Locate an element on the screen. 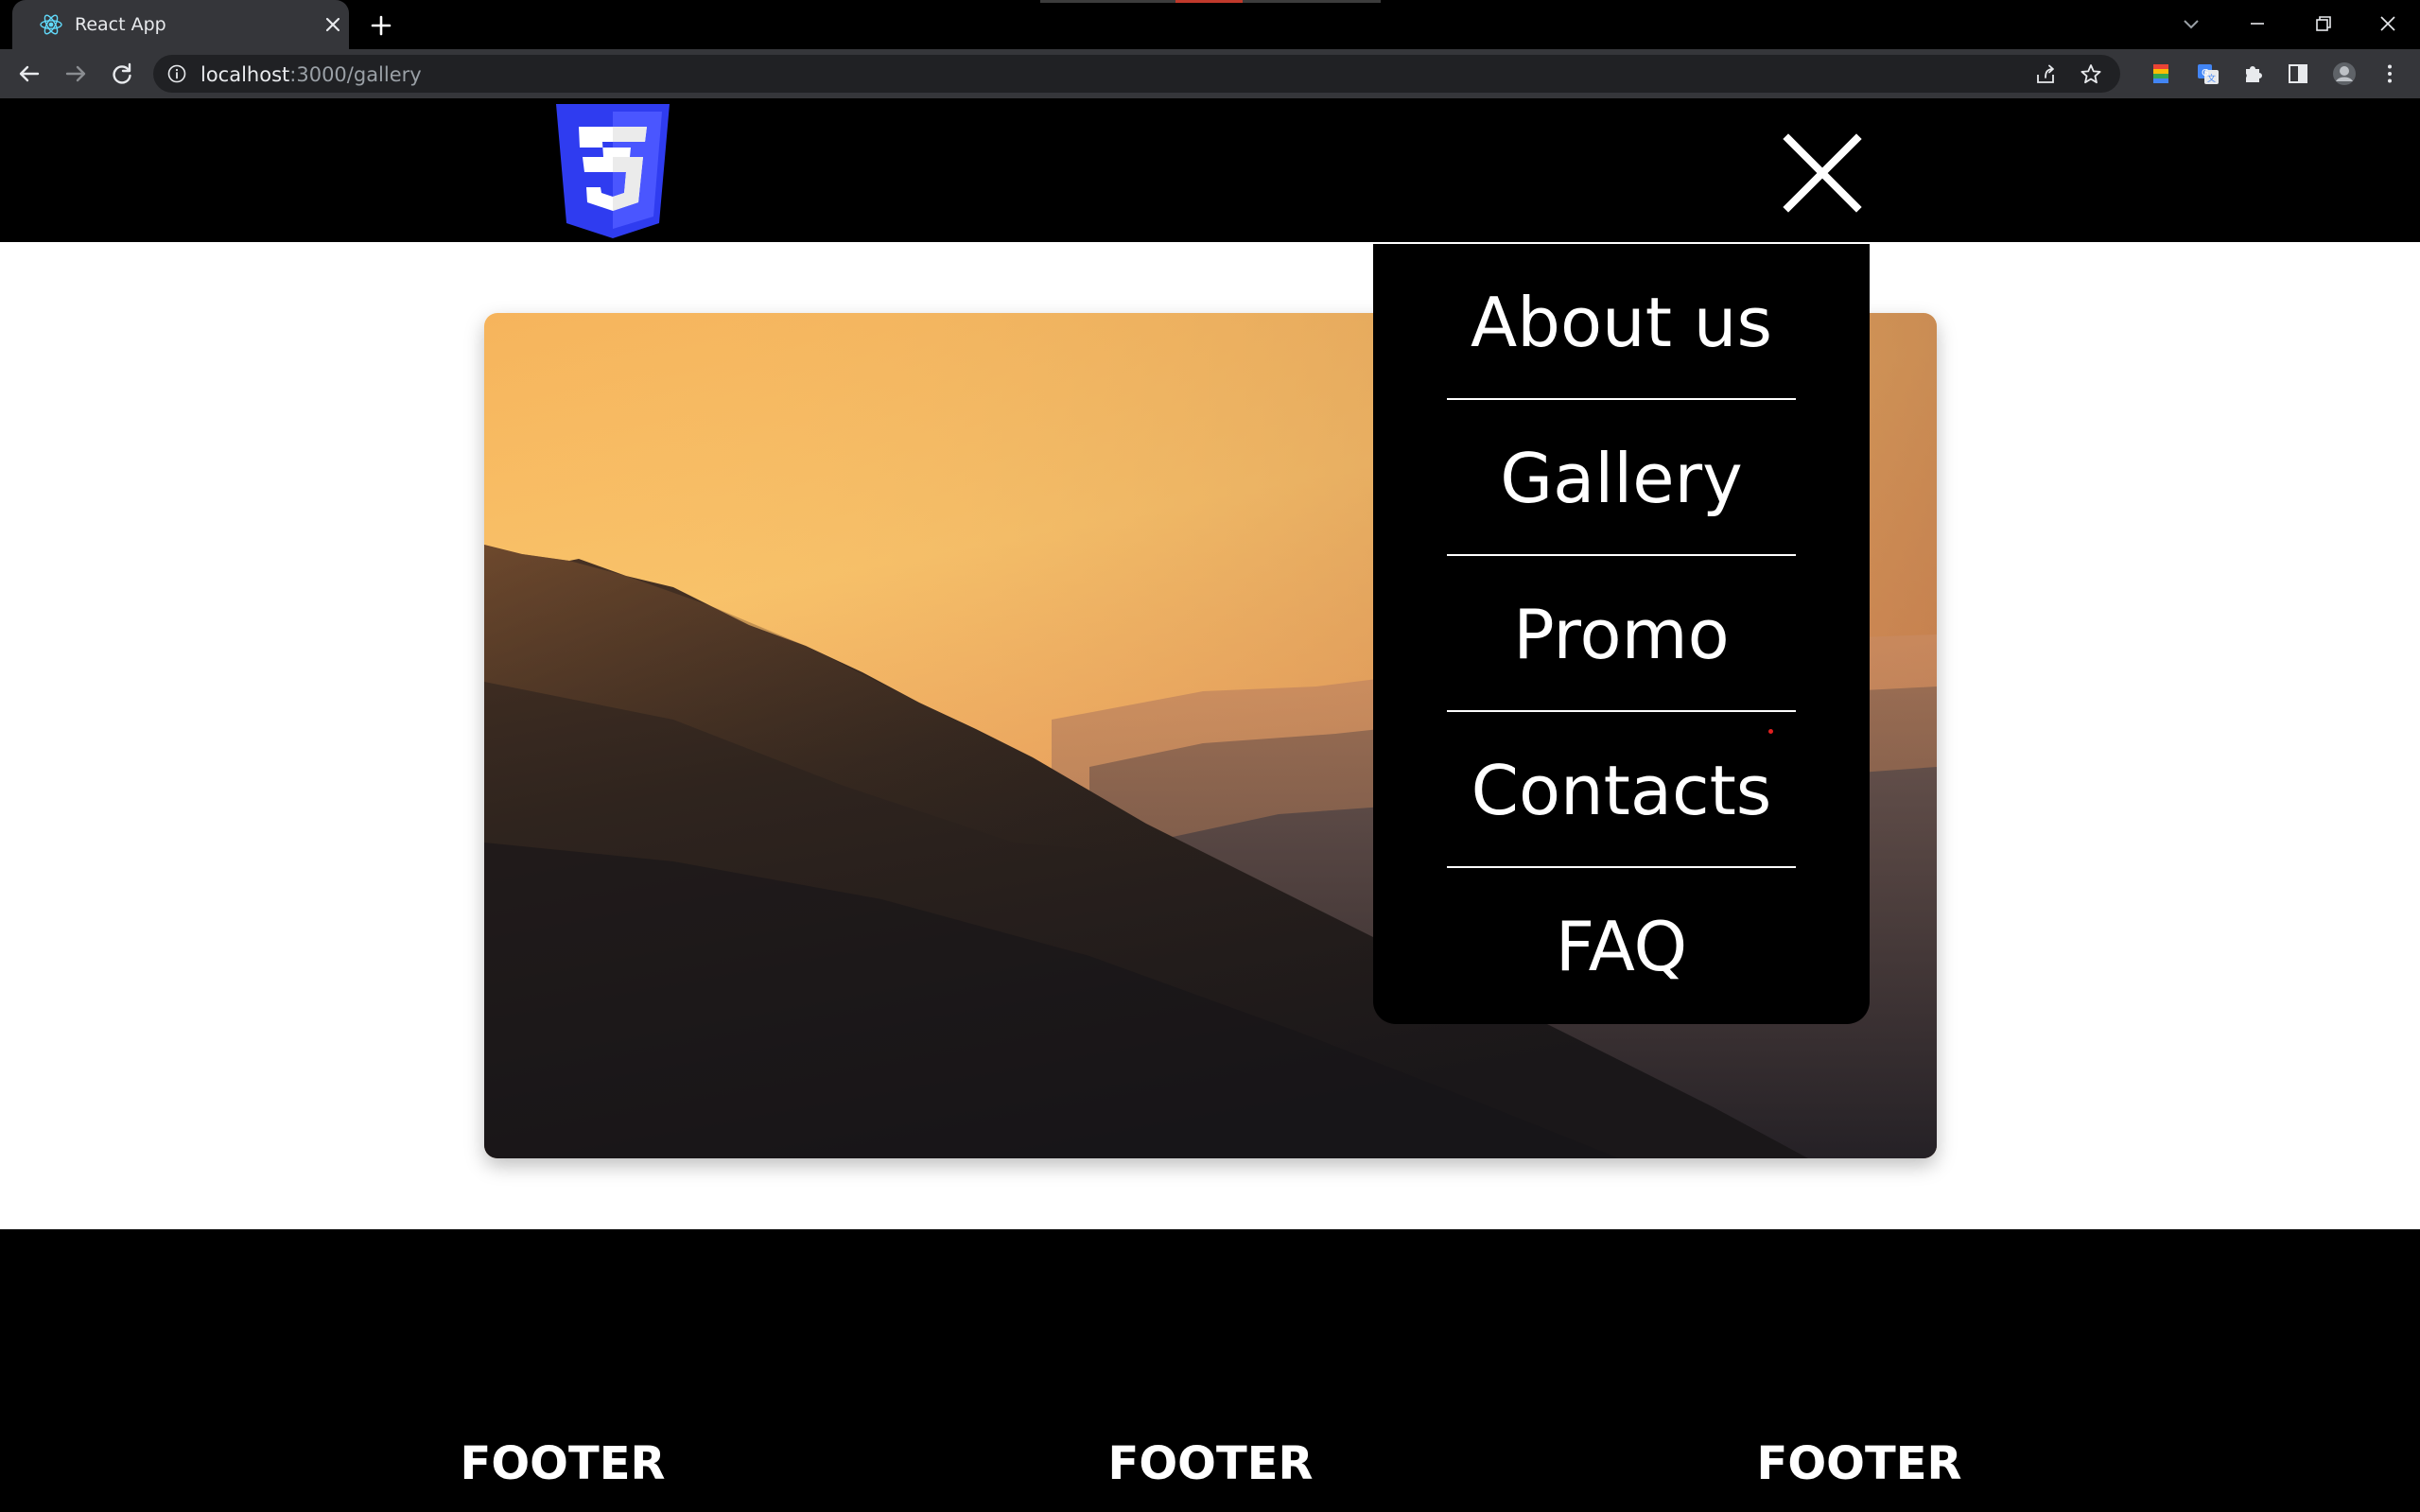 This screenshot has width=2420, height=1512. menu-item-label: Promo is located at coordinates (1622, 634).